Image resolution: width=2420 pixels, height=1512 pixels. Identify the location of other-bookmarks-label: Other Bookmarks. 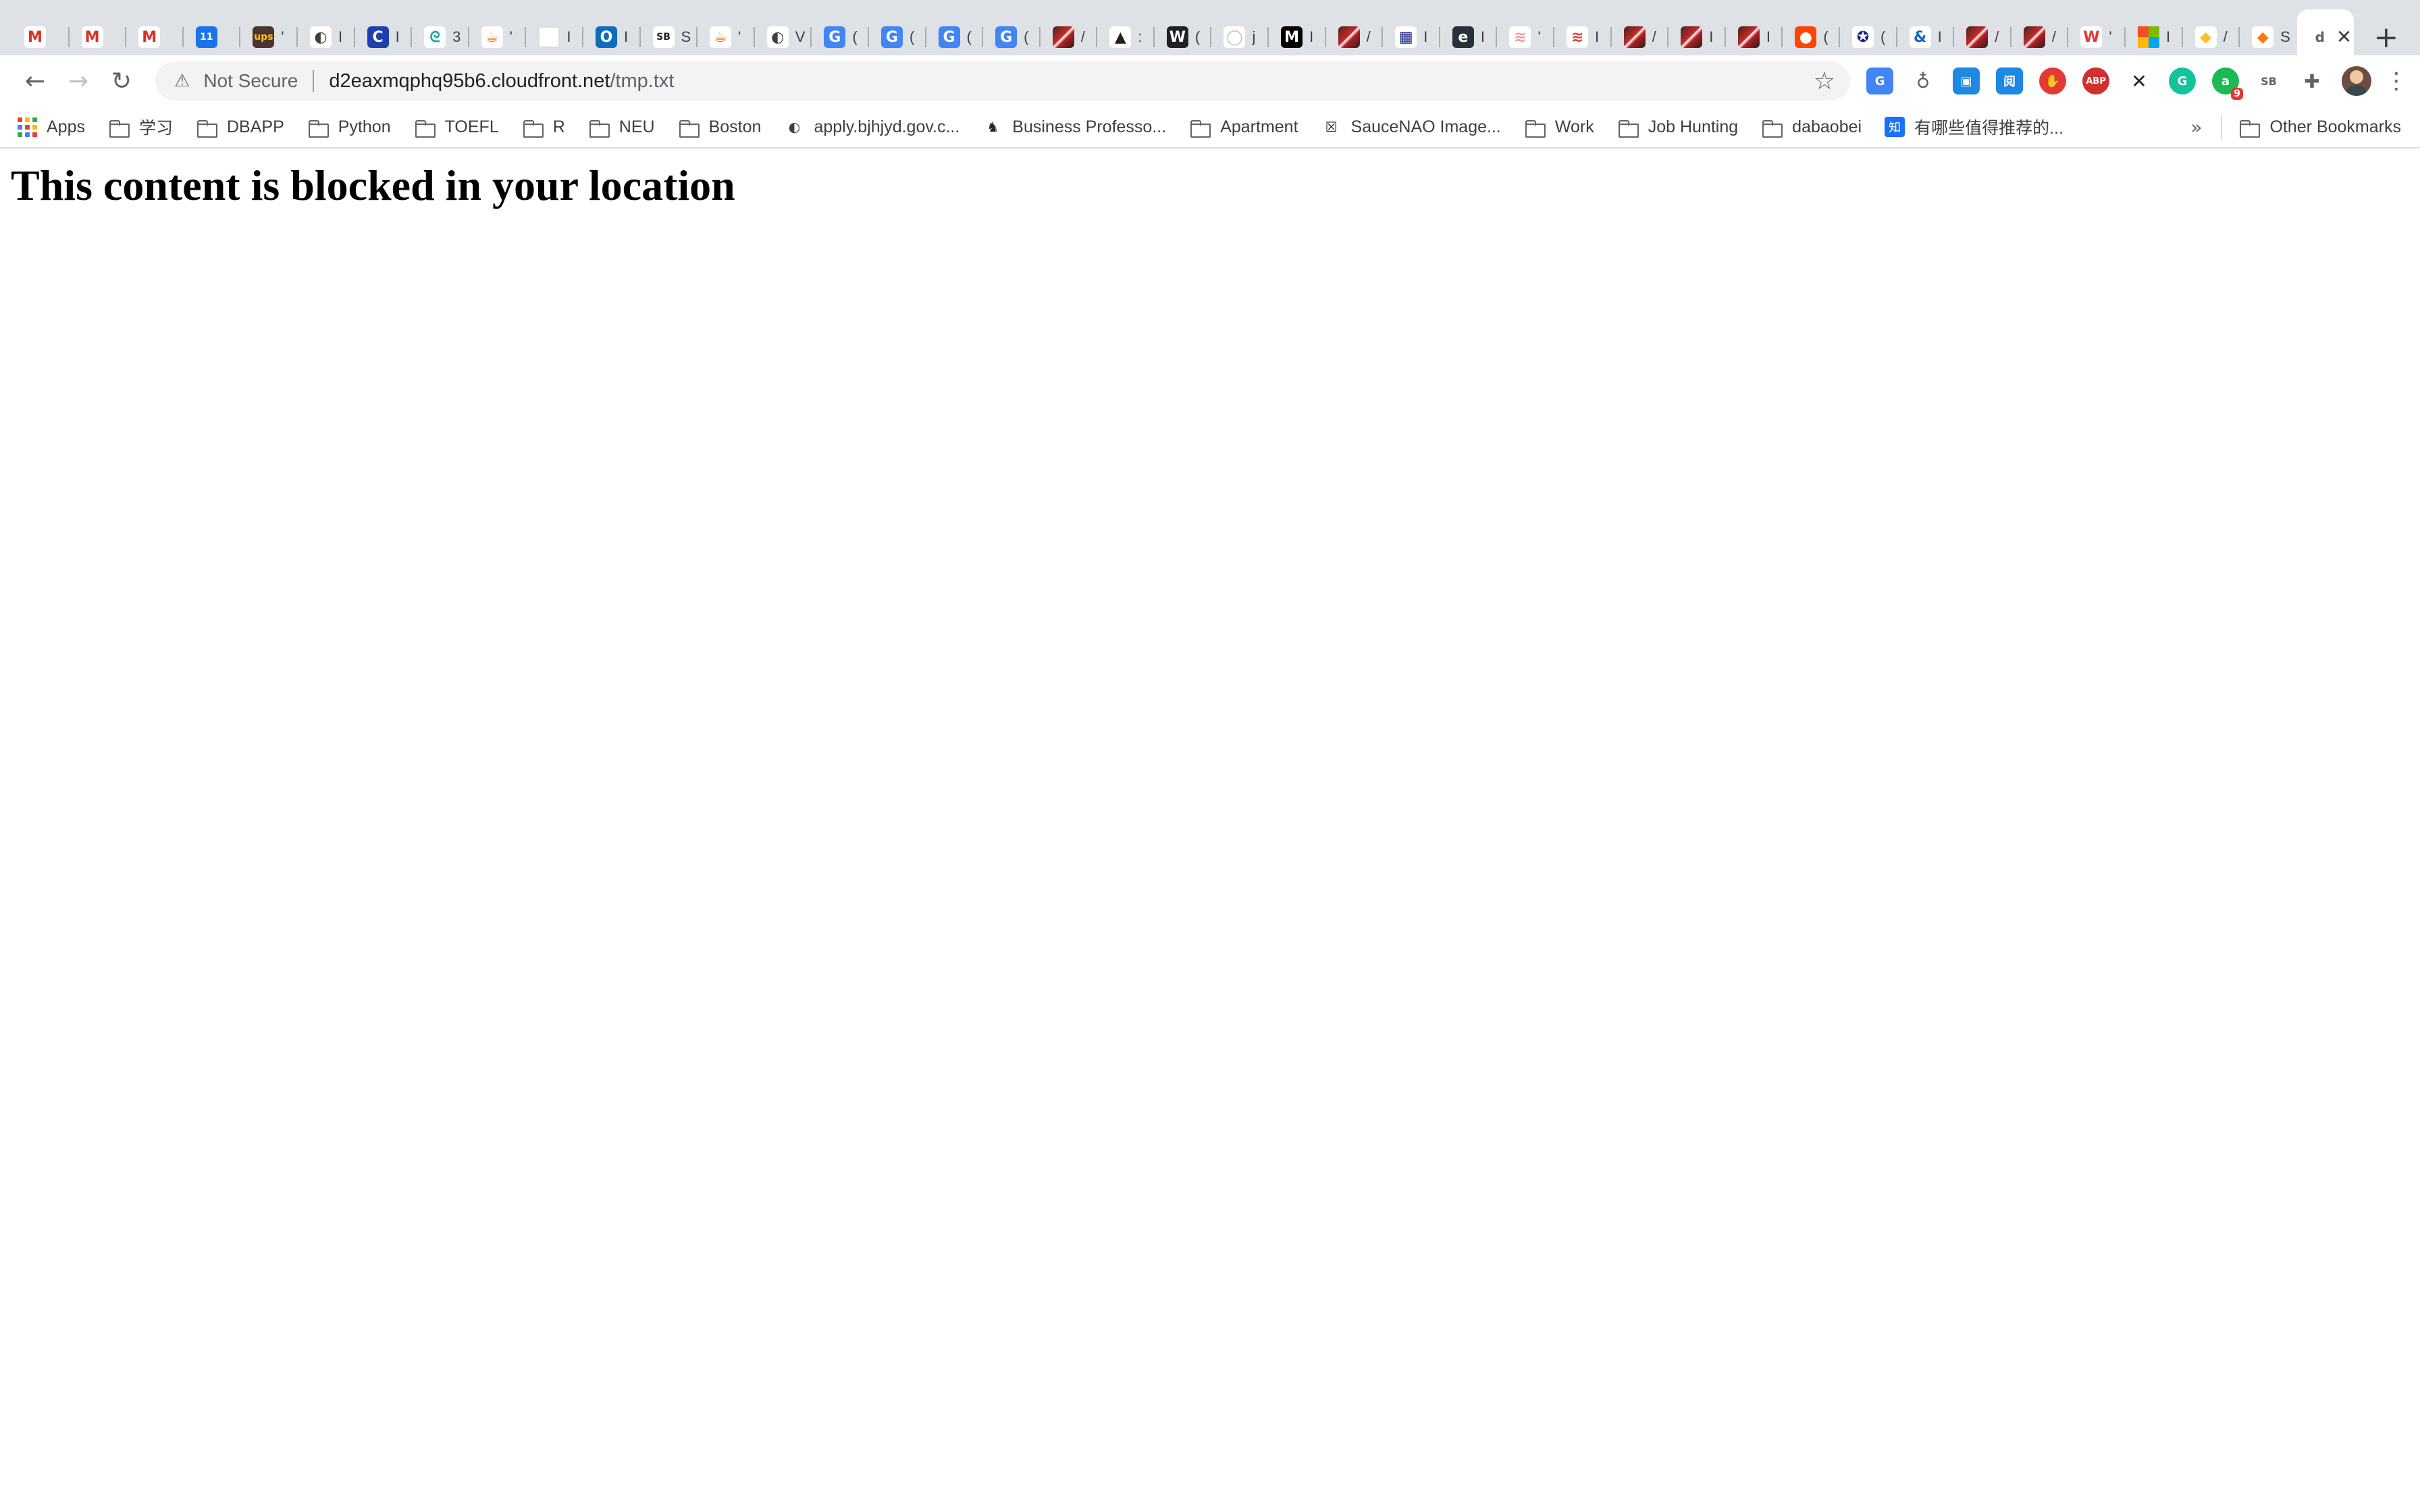
(2335, 126).